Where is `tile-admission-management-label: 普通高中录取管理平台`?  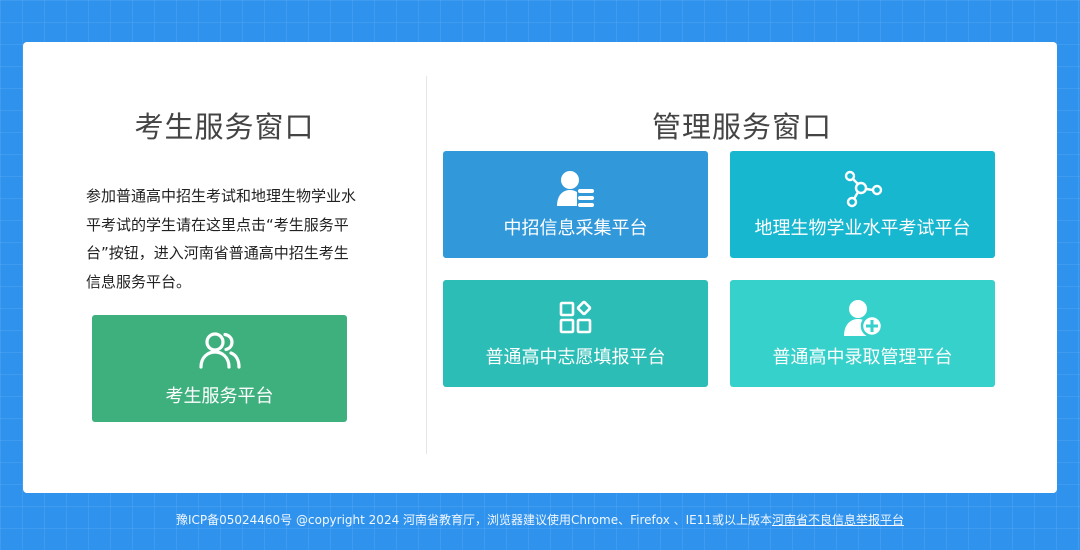 tile-admission-management-label: 普通高中录取管理平台 is located at coordinates (862, 357).